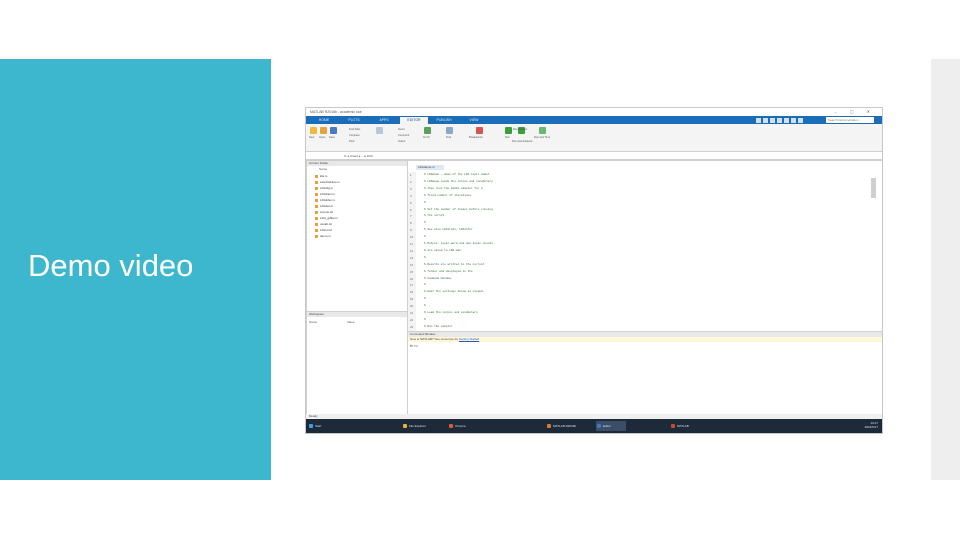  Describe the element at coordinates (453, 188) in the screenshot. I see `code-line: % then runs the Gibbs sampler for a` at that location.